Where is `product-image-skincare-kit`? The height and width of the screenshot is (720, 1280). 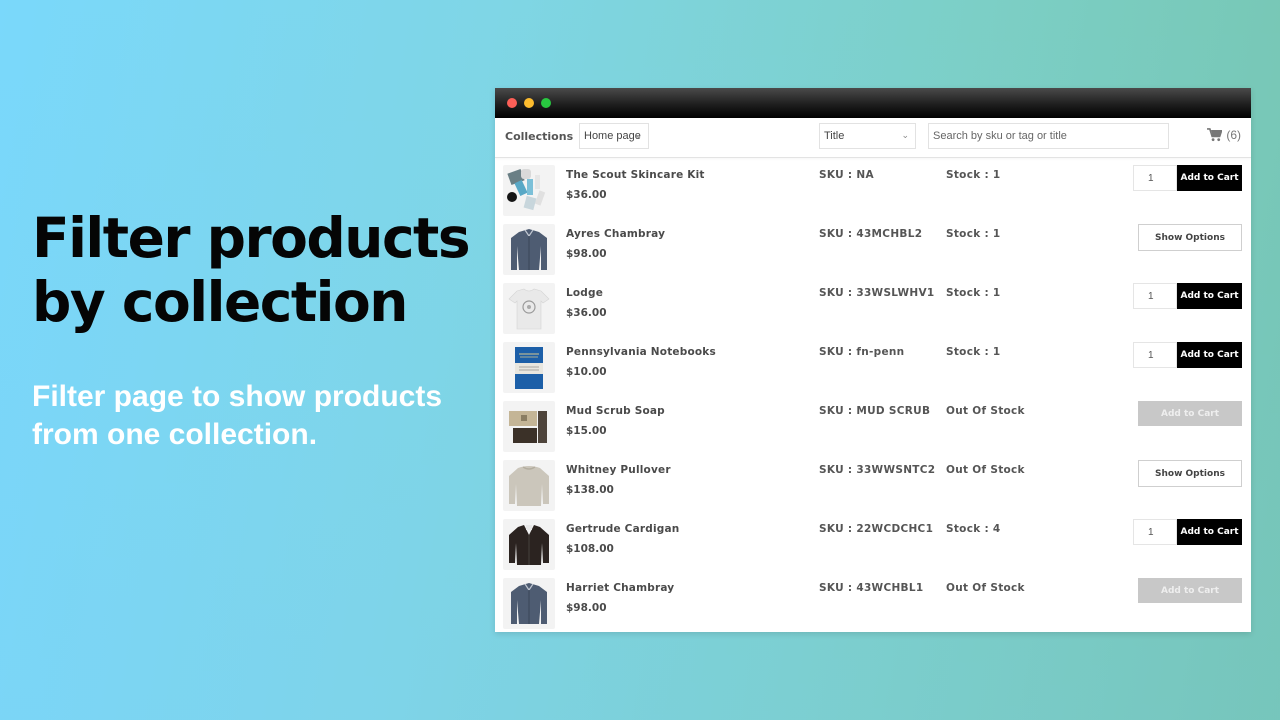 product-image-skincare-kit is located at coordinates (529, 190).